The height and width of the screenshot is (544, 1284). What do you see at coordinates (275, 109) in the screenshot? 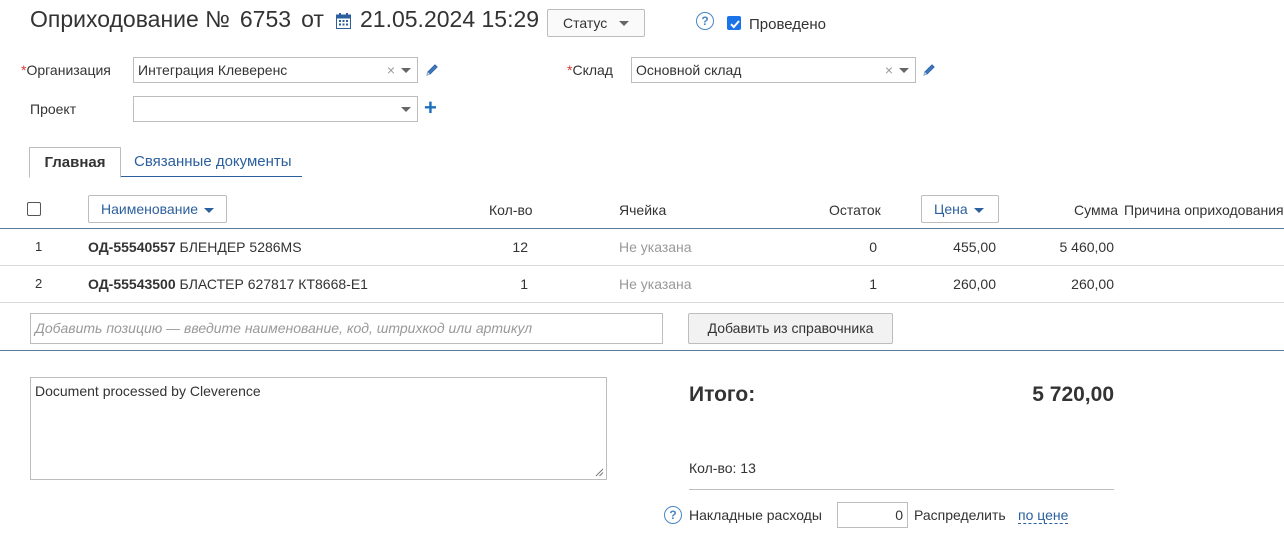
I see `project-select` at bounding box center [275, 109].